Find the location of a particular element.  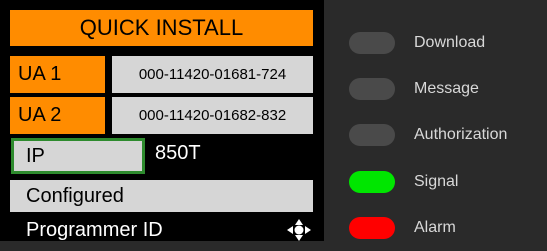

indicator-label-download: Download is located at coordinates (450, 42).